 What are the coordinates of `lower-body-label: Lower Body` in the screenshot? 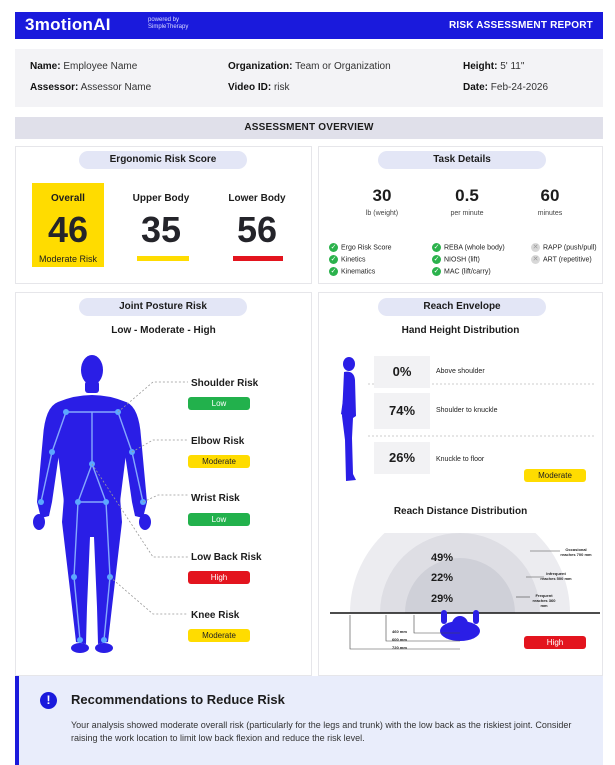 It's located at (257, 198).